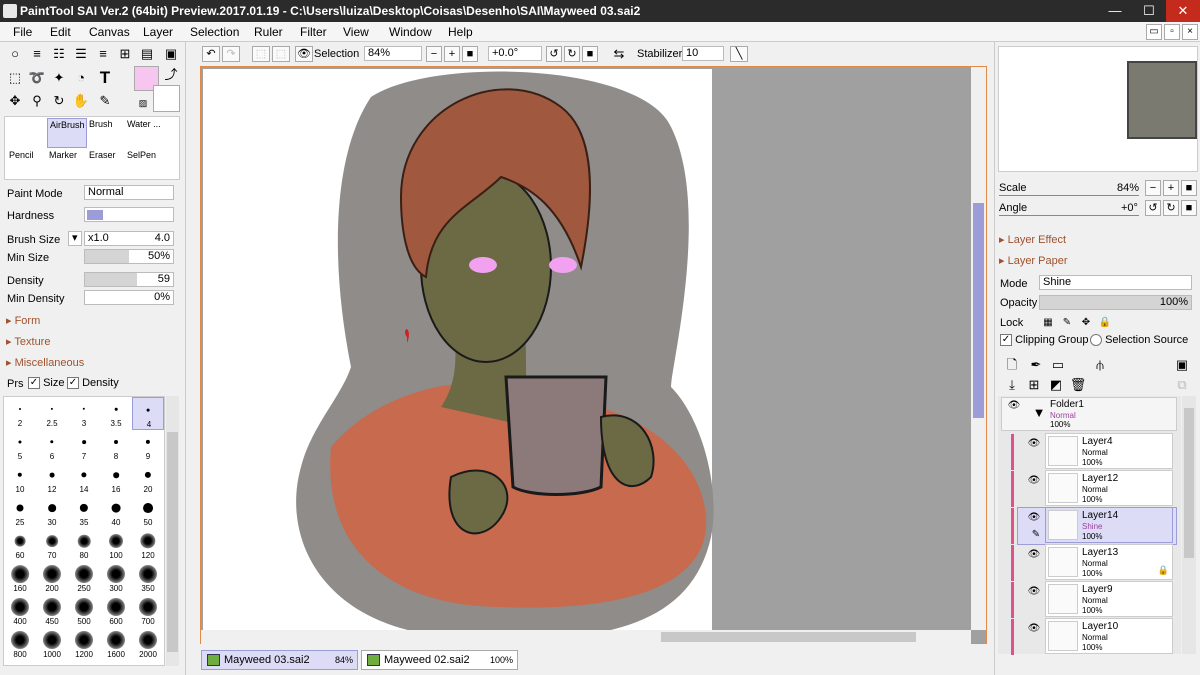 The width and height of the screenshot is (1200, 675). Describe the element at coordinates (129, 297) in the screenshot. I see `min-density-slider: 0%` at that location.